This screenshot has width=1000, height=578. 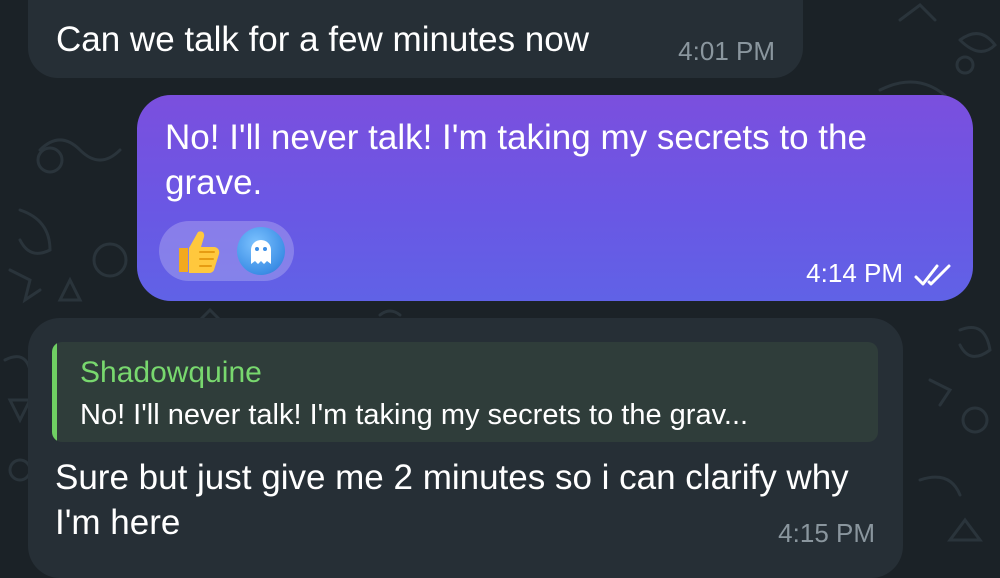 What do you see at coordinates (171, 372) in the screenshot?
I see `reply-author-name: Shadowquine` at bounding box center [171, 372].